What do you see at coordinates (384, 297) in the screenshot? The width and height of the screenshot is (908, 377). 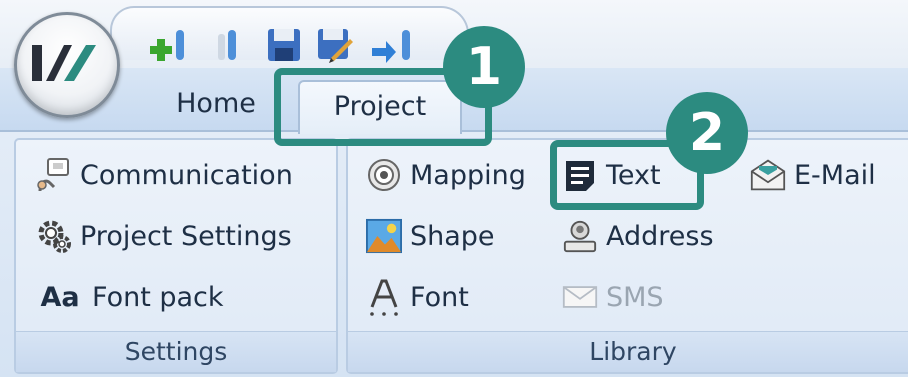 I see `font-icon` at bounding box center [384, 297].